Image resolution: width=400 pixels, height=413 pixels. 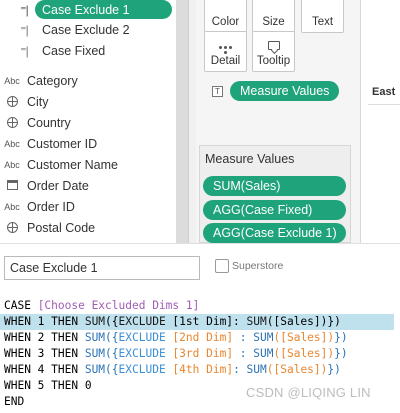 I want to click on code-token: [3rd Dim], so click(x=203, y=353).